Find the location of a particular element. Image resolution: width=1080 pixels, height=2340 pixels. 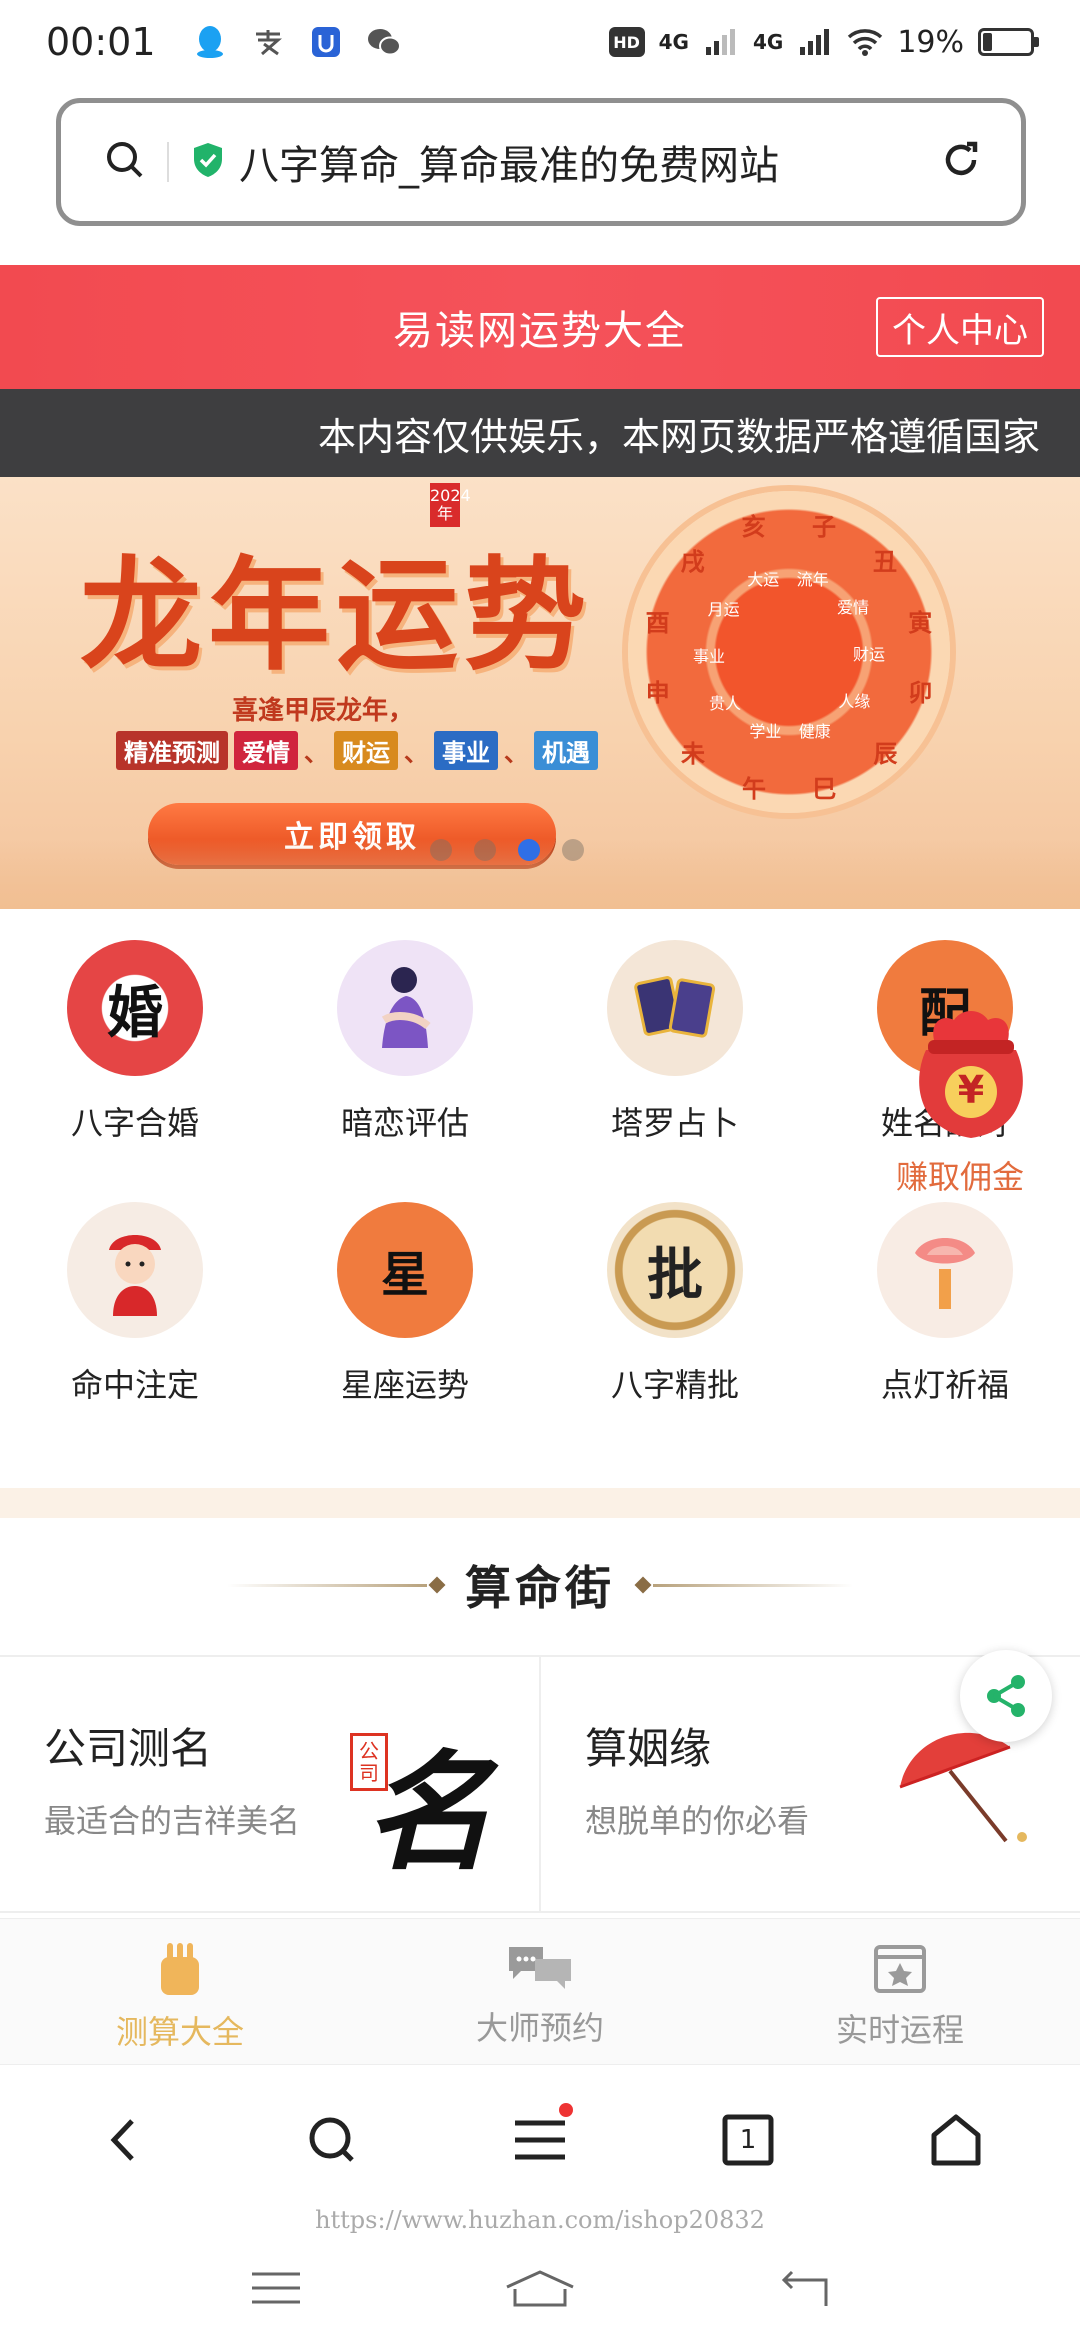

banner-tag: 爱情 is located at coordinates (266, 750).